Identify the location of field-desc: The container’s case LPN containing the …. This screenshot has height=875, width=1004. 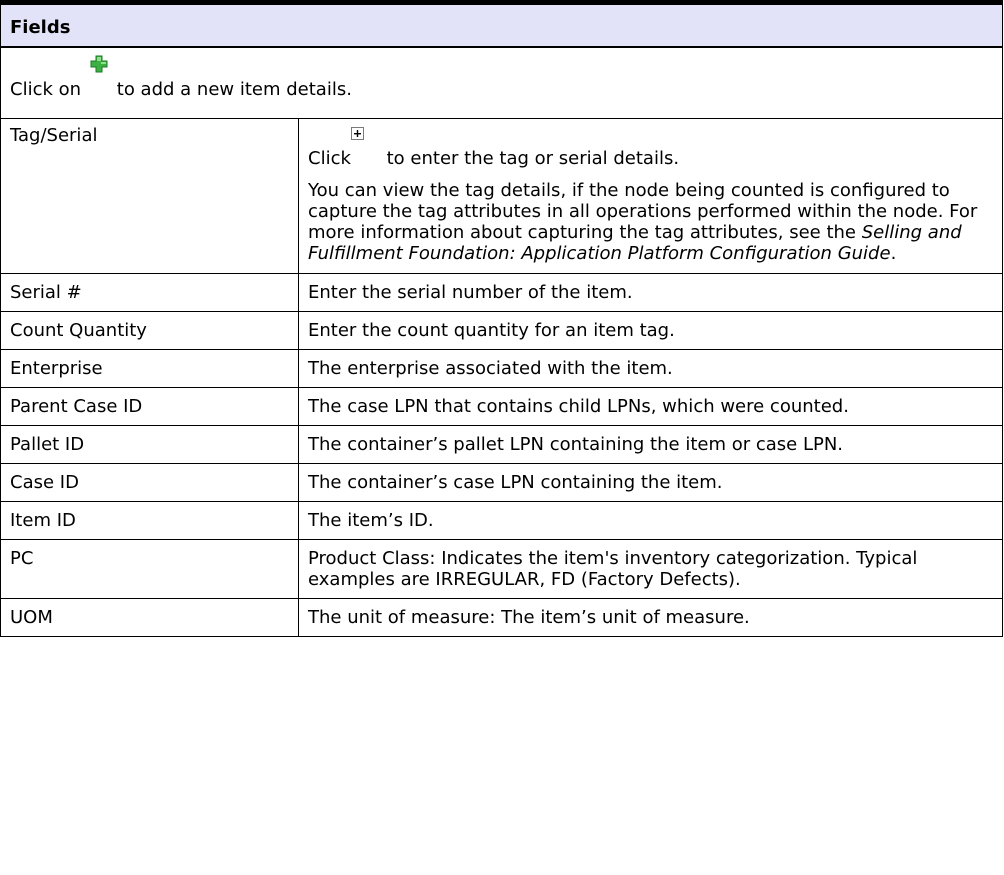
(650, 482).